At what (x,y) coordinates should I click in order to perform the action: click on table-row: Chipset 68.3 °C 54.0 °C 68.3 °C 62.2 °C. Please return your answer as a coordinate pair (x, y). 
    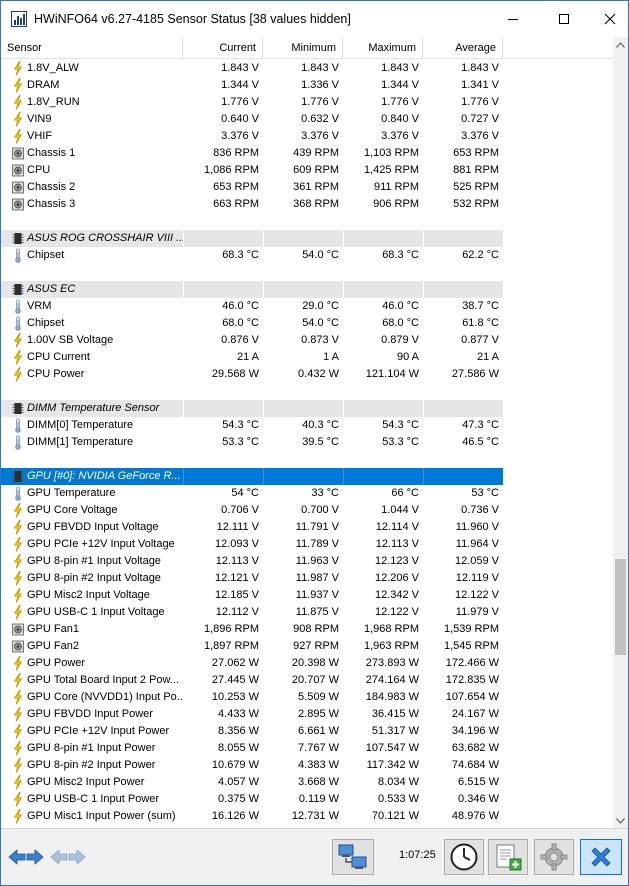
    Looking at the image, I should click on (252, 255).